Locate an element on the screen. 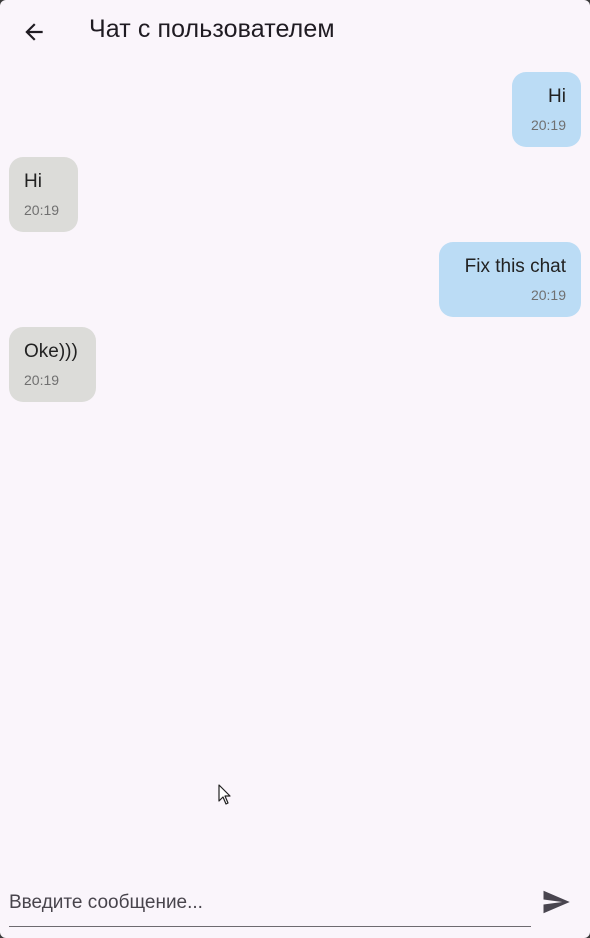  back-button is located at coordinates (34, 32).